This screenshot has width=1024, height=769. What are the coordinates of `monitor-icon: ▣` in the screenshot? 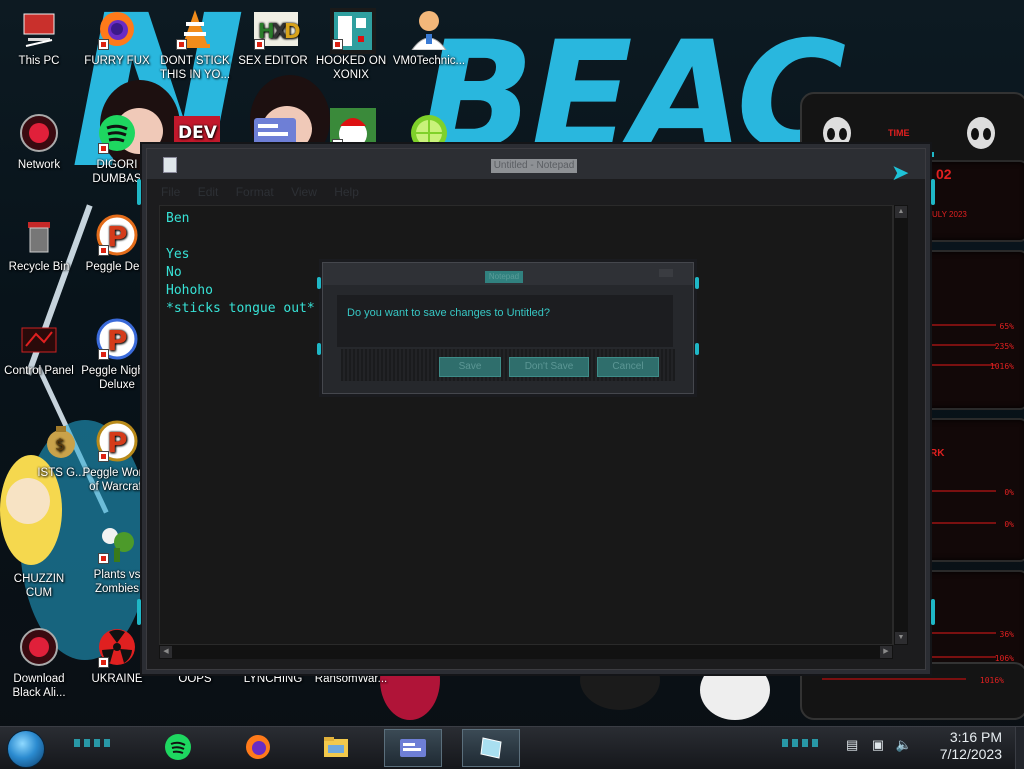 It's located at (878, 744).